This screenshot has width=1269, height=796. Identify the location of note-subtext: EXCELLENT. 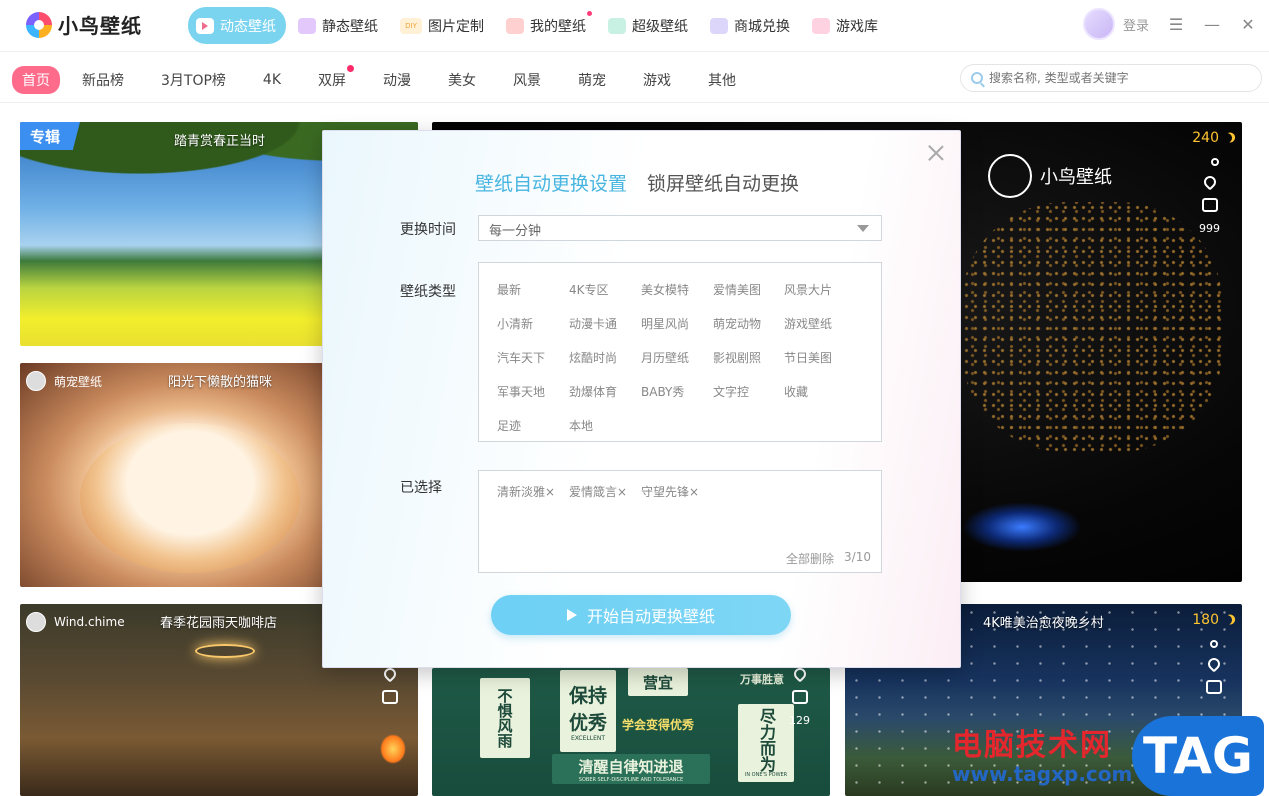
(588, 738).